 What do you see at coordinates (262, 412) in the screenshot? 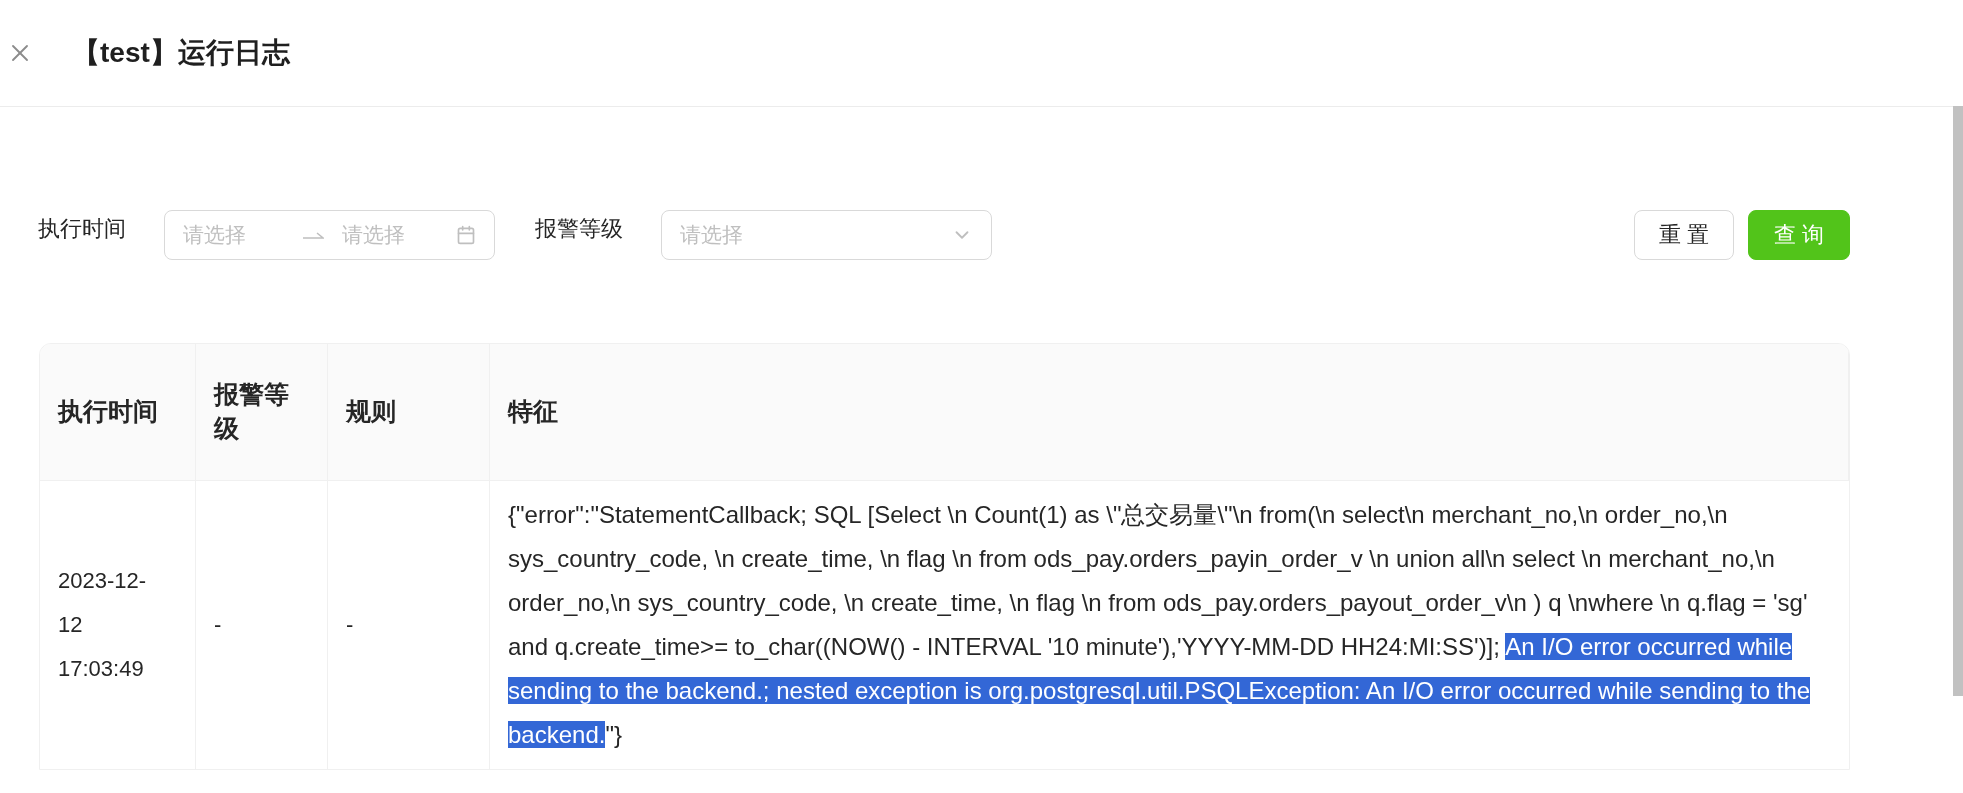
I see `column-header: 报警等级` at bounding box center [262, 412].